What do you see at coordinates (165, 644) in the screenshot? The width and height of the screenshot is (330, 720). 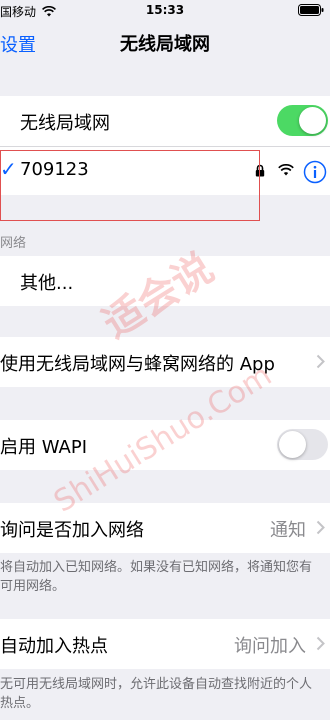 I see `auto-hotspot-row: 自动加入热点 询问加入` at bounding box center [165, 644].